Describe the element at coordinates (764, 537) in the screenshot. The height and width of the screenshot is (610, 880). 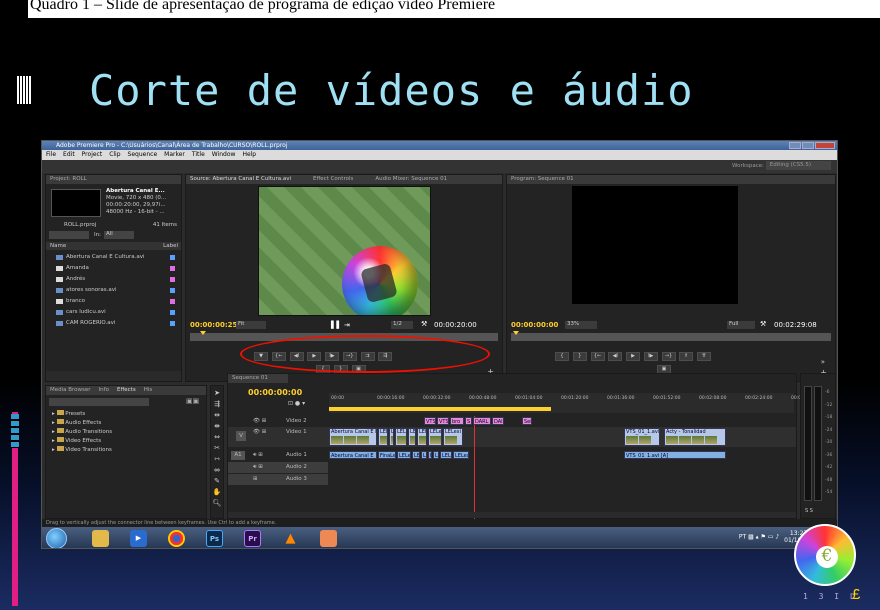
I see `tray-icons: ▦ ▴ ⚑ ▭ ♪` at that location.